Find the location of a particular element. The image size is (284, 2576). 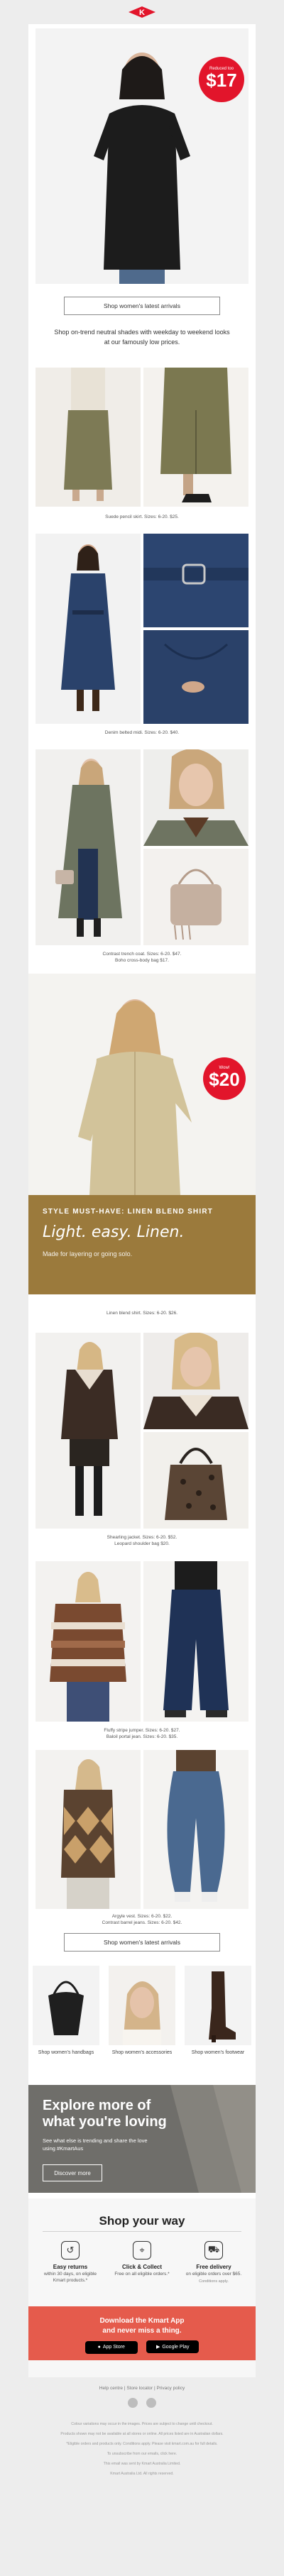

trench-image-full is located at coordinates (88, 847).